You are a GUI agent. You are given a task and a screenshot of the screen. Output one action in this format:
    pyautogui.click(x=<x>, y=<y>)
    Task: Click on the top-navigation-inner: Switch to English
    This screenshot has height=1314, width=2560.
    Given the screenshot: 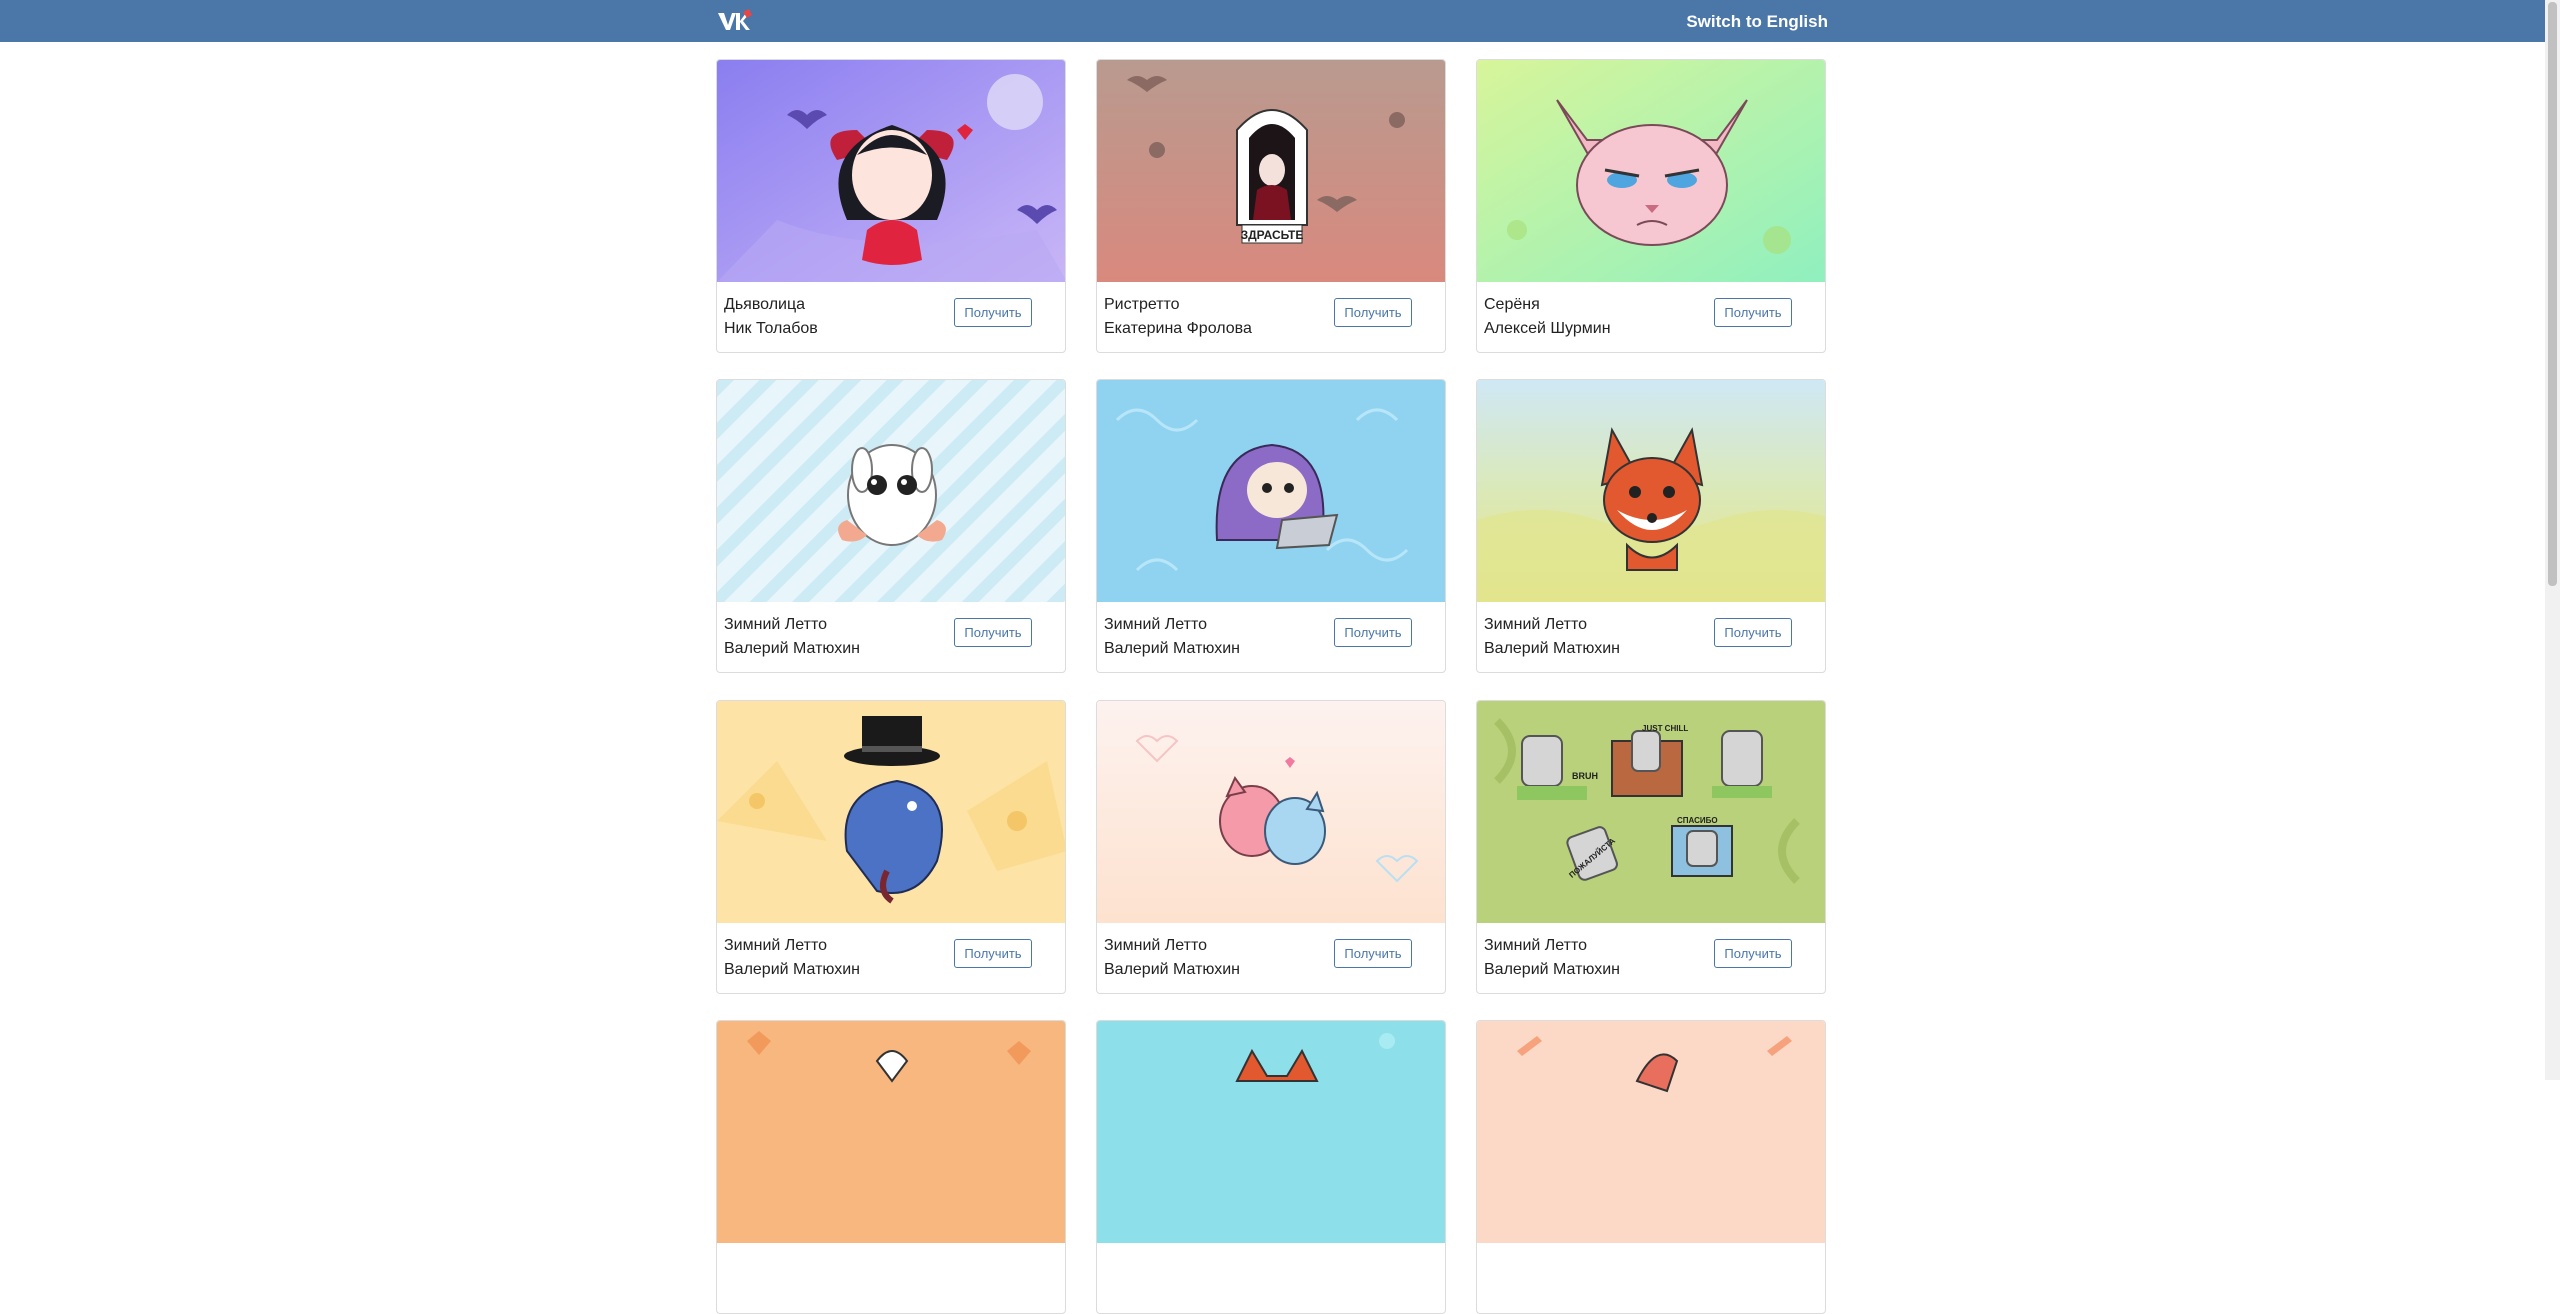 What is the action you would take?
    pyautogui.click(x=1272, y=21)
    